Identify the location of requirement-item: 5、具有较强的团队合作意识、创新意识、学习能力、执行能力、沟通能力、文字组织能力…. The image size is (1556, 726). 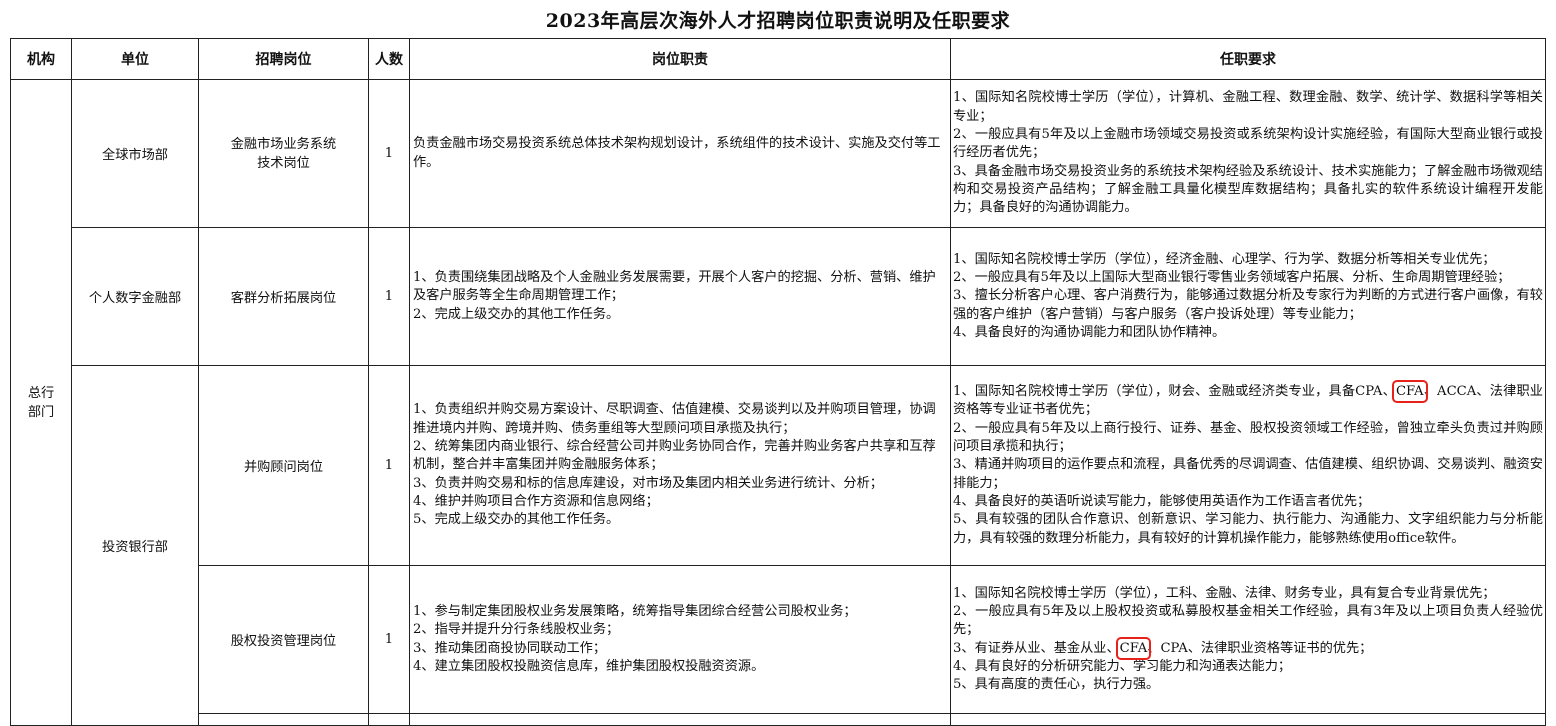
(1248, 529).